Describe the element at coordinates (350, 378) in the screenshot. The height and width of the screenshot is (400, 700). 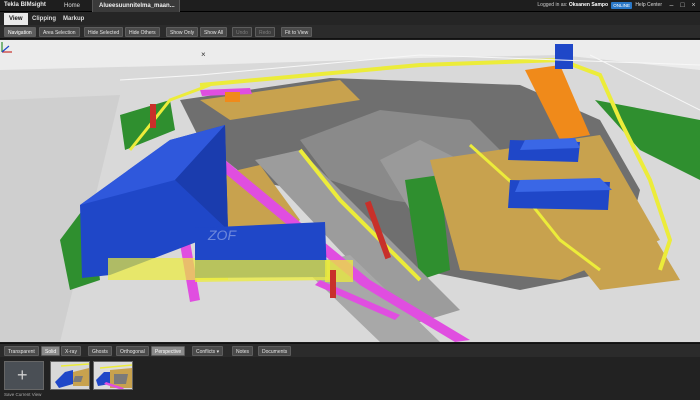
I see `saved-views-strip: + Save Current View` at that location.